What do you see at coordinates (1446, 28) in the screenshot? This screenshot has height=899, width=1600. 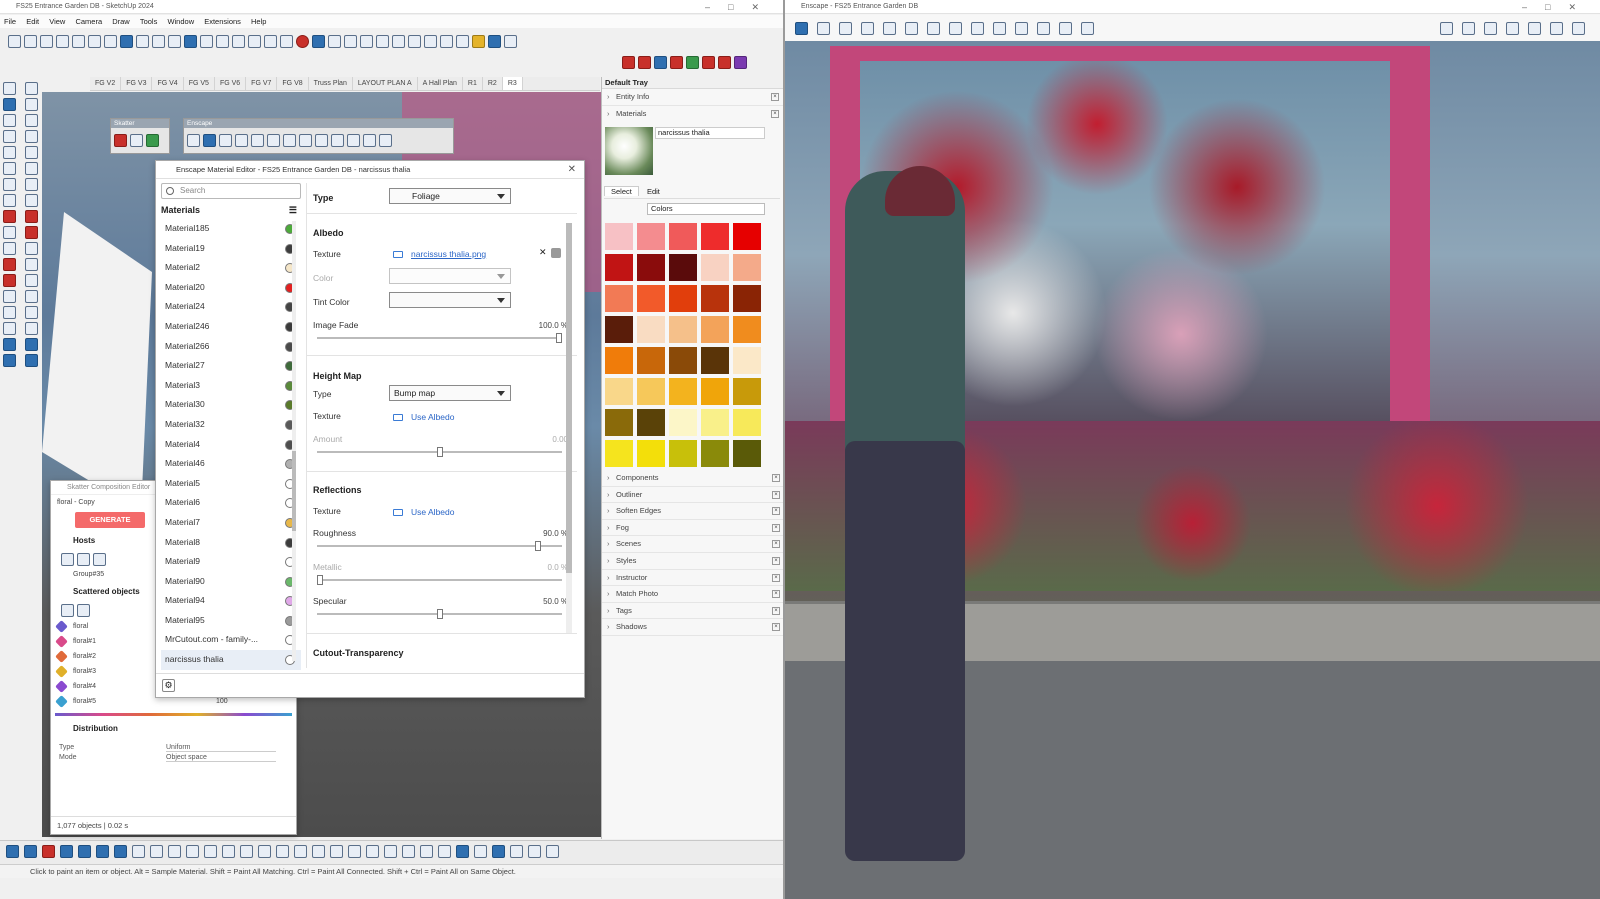 I see `asset-library-icon` at bounding box center [1446, 28].